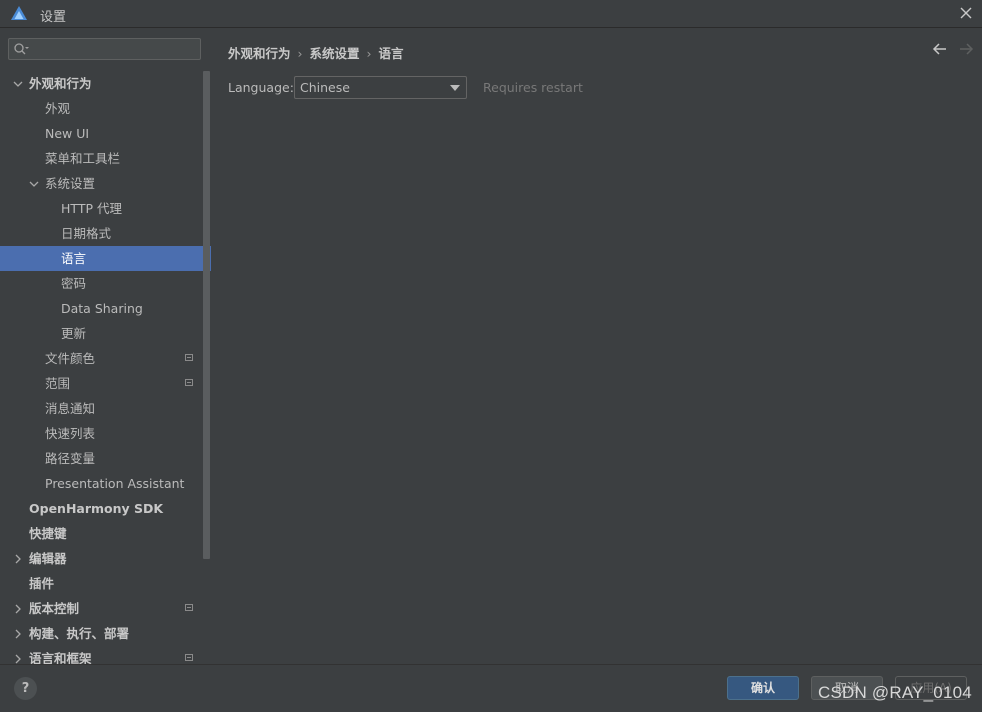  Describe the element at coordinates (60, 657) in the screenshot. I see `sidebar-item-label: 语言和框架` at that location.